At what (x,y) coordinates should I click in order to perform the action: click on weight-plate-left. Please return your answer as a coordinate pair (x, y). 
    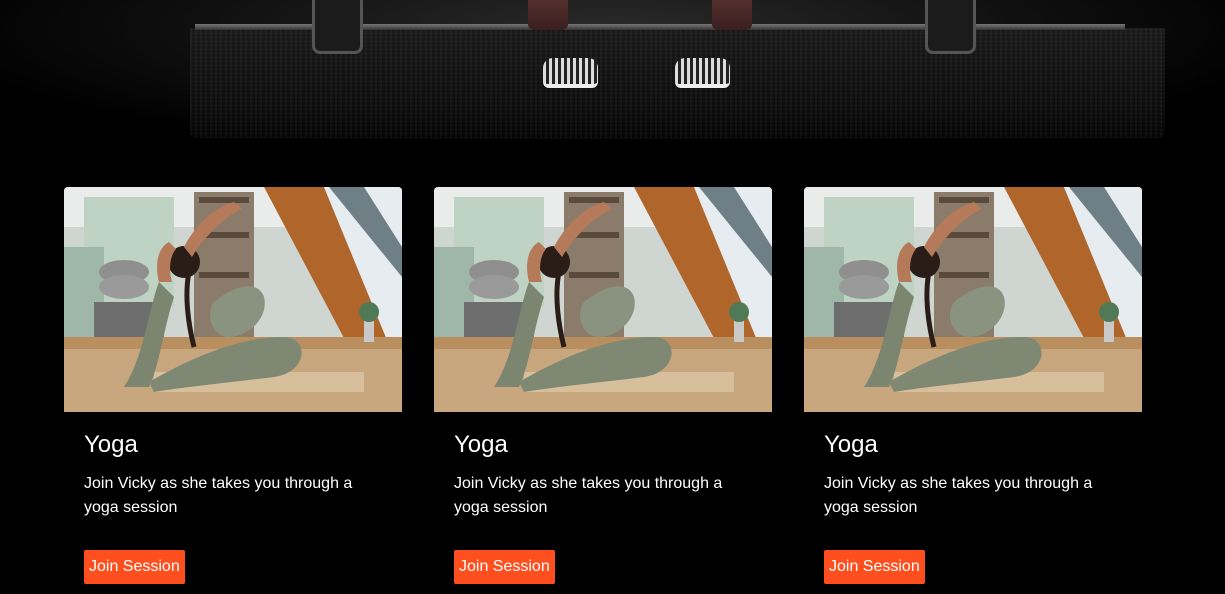
    Looking at the image, I should click on (337, 27).